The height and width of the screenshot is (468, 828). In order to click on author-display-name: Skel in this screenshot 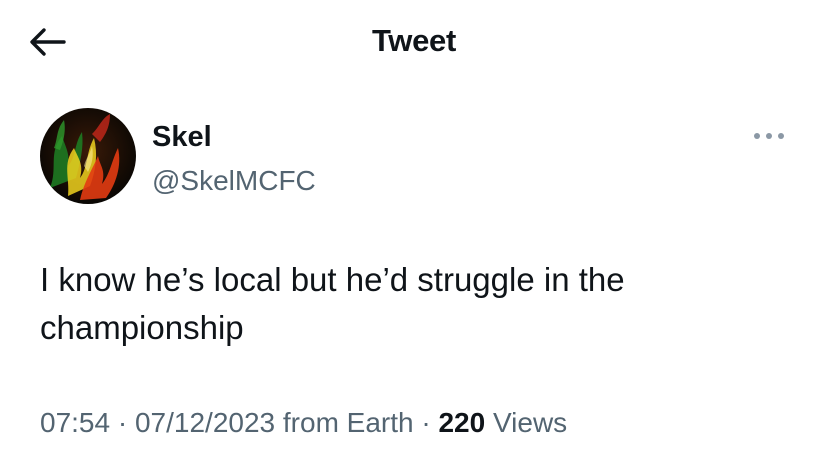, I will do `click(182, 137)`.